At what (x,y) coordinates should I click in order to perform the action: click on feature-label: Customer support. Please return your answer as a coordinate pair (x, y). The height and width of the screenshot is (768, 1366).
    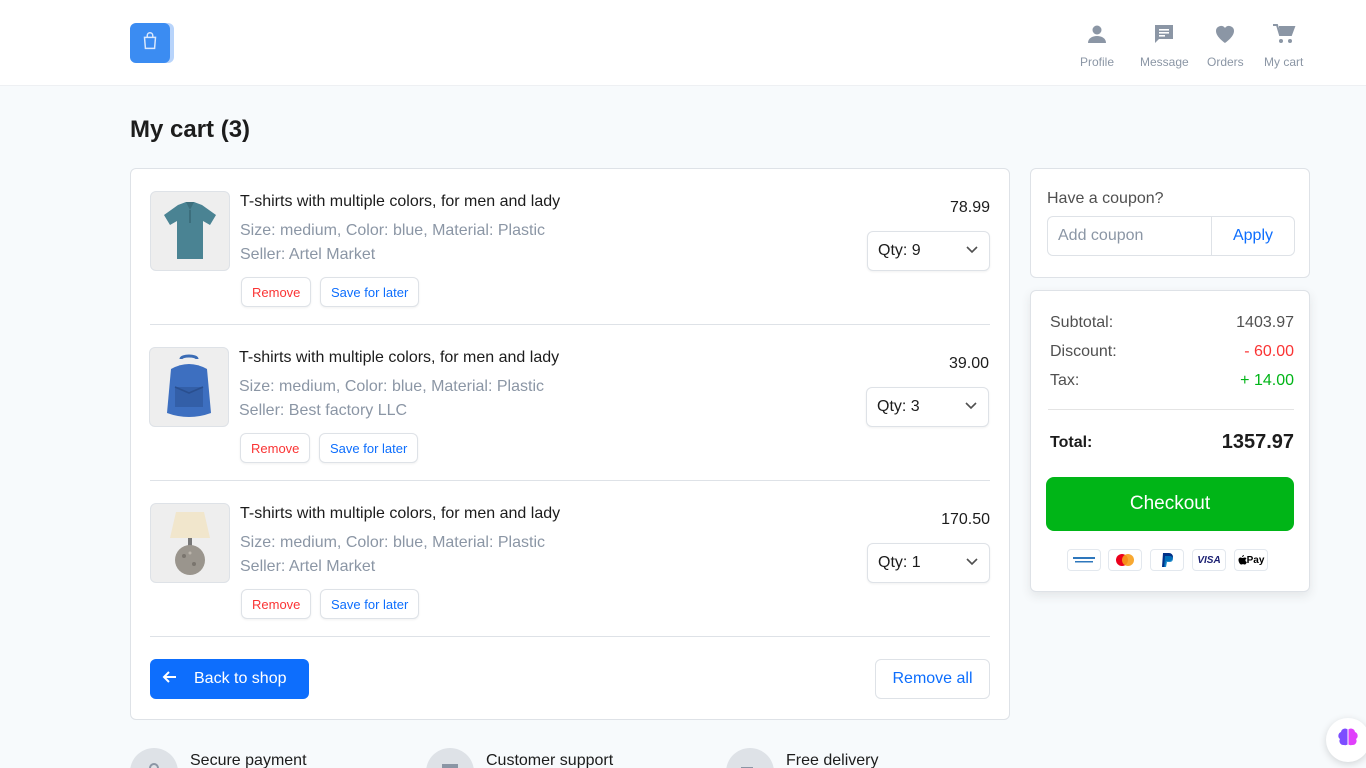
    Looking at the image, I should click on (550, 760).